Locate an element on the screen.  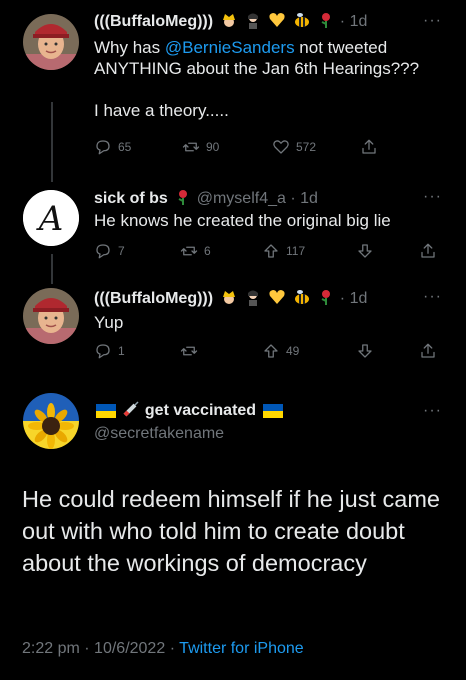
upvote-button: 117 is located at coordinates (283, 251).